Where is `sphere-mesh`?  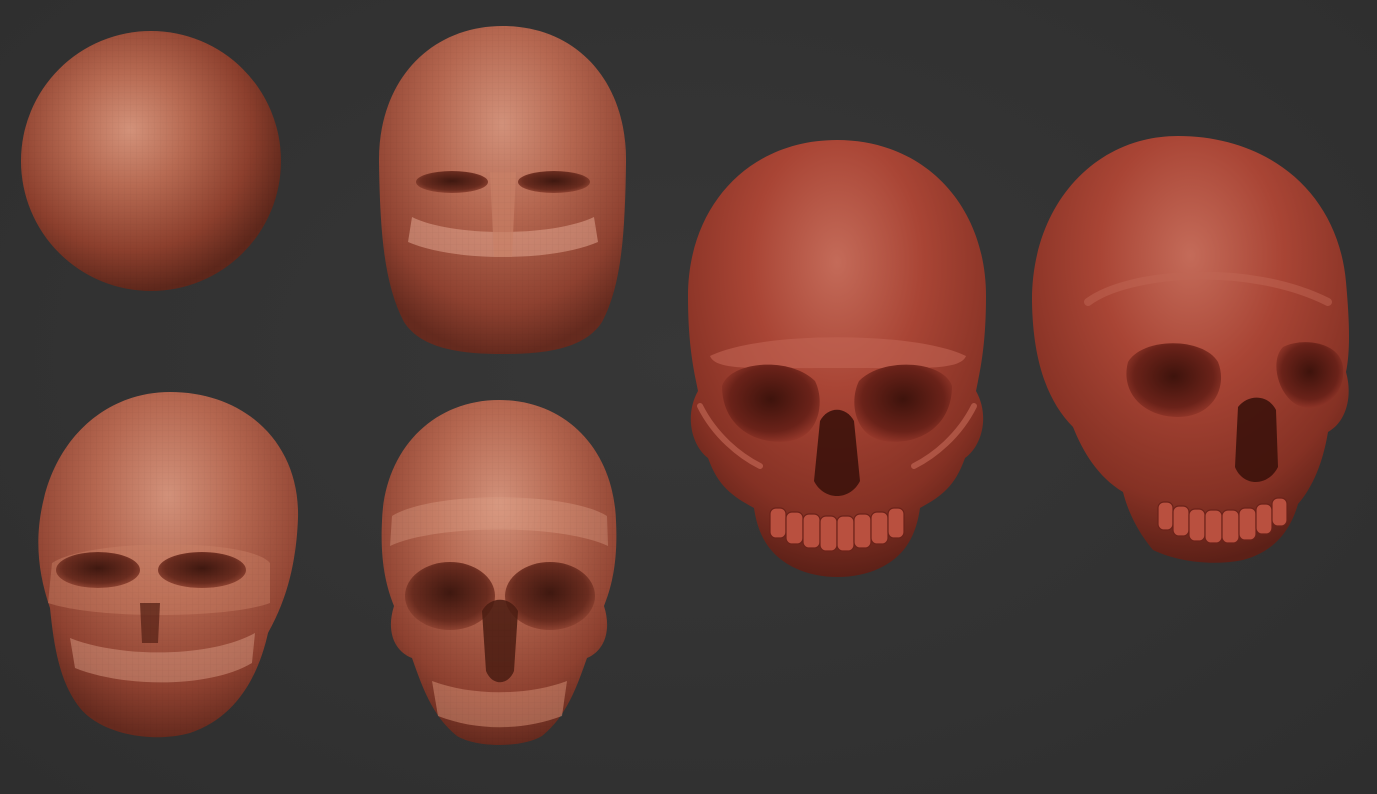 sphere-mesh is located at coordinates (151, 161).